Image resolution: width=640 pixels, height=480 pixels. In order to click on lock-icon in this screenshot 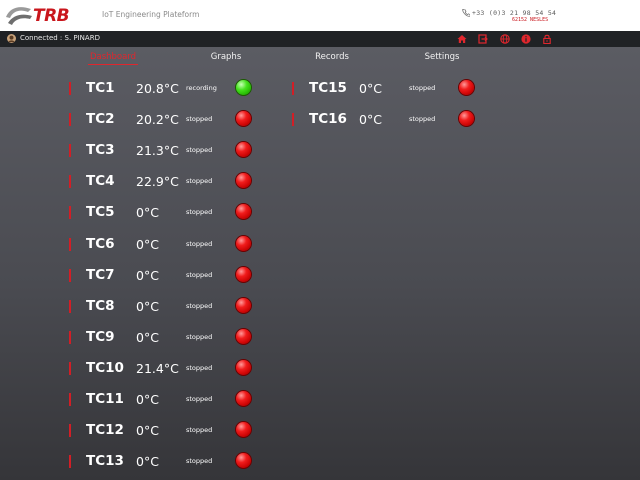, I will do `click(547, 39)`.